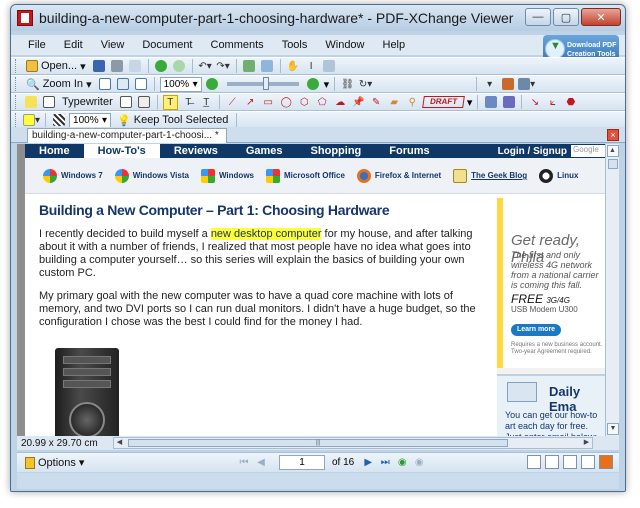  What do you see at coordinates (490, 102) in the screenshot?
I see `attach-icon` at bounding box center [490, 102].